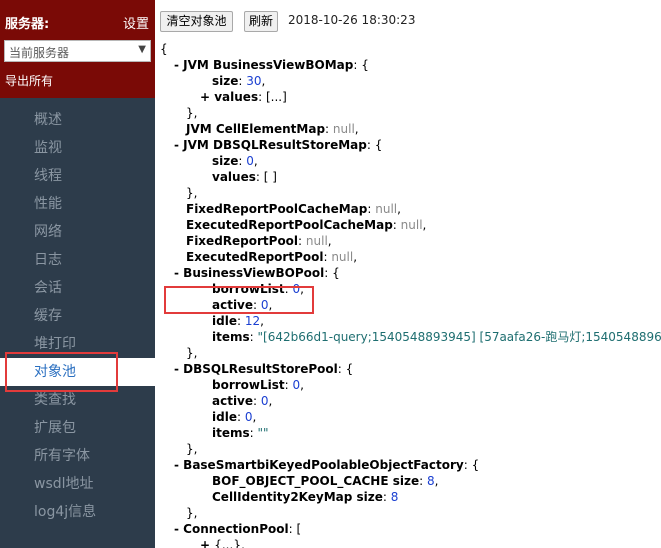  I want to click on json-key: CellIdentity2KeyMap size, so click(297, 497).